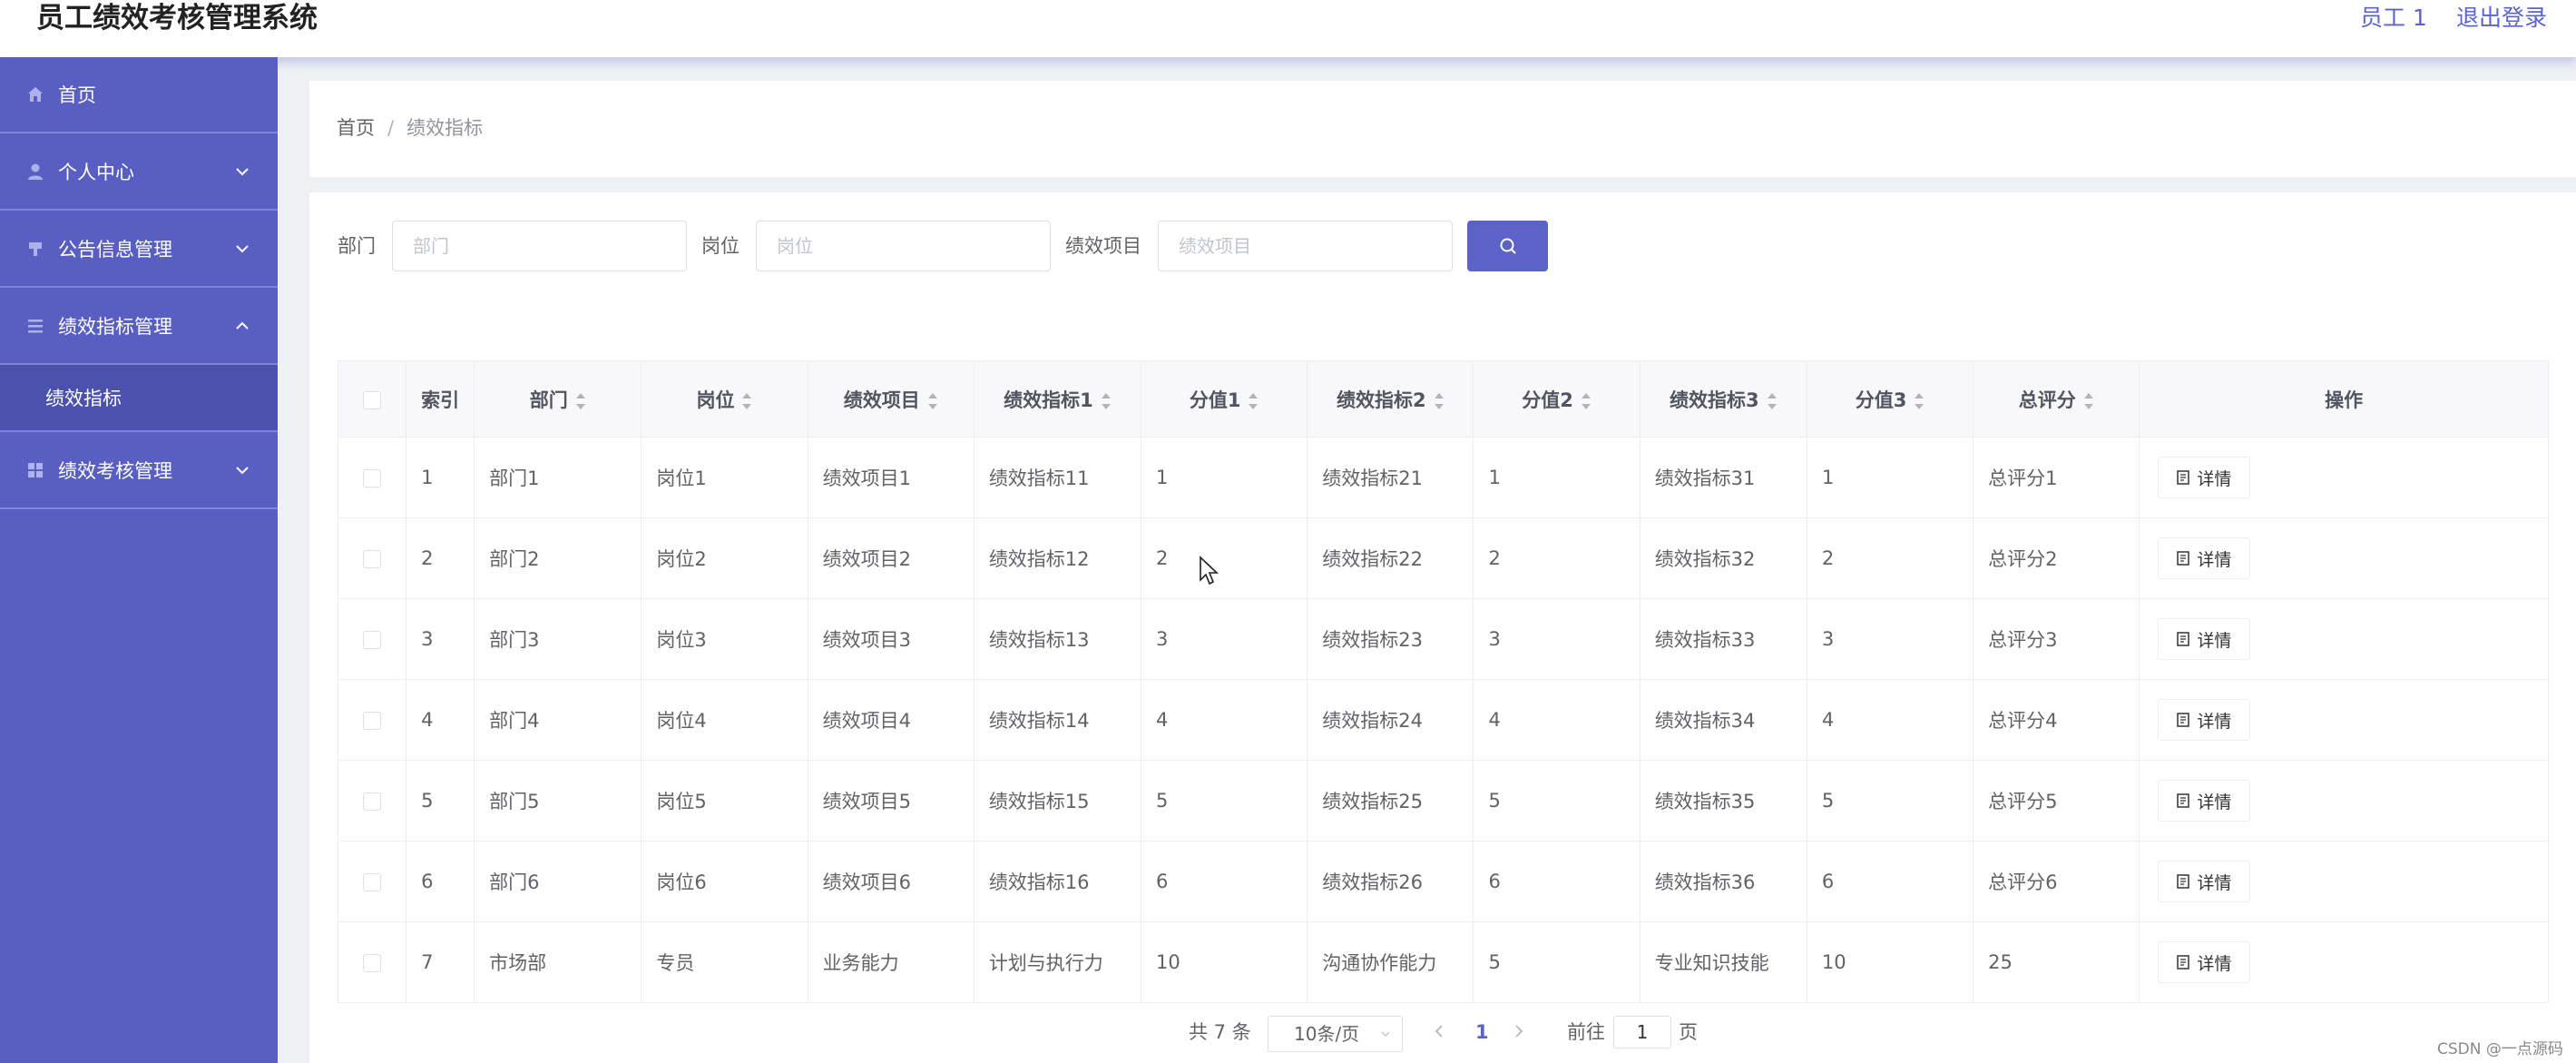  What do you see at coordinates (1335, 1034) in the screenshot?
I see `page-size-select: 10条/页` at bounding box center [1335, 1034].